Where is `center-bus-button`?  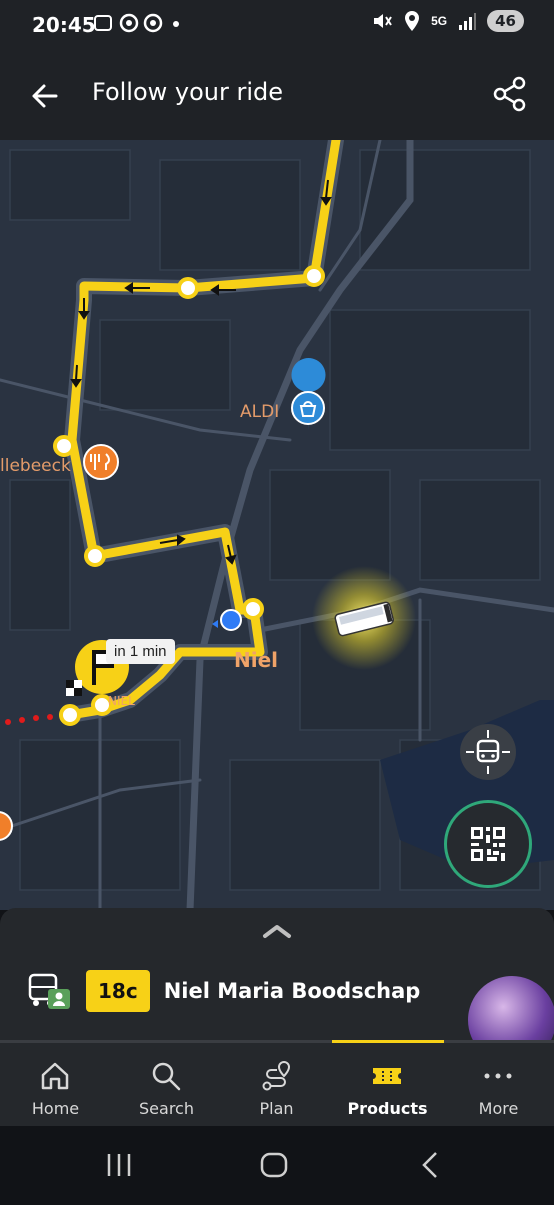 center-bus-button is located at coordinates (488, 752).